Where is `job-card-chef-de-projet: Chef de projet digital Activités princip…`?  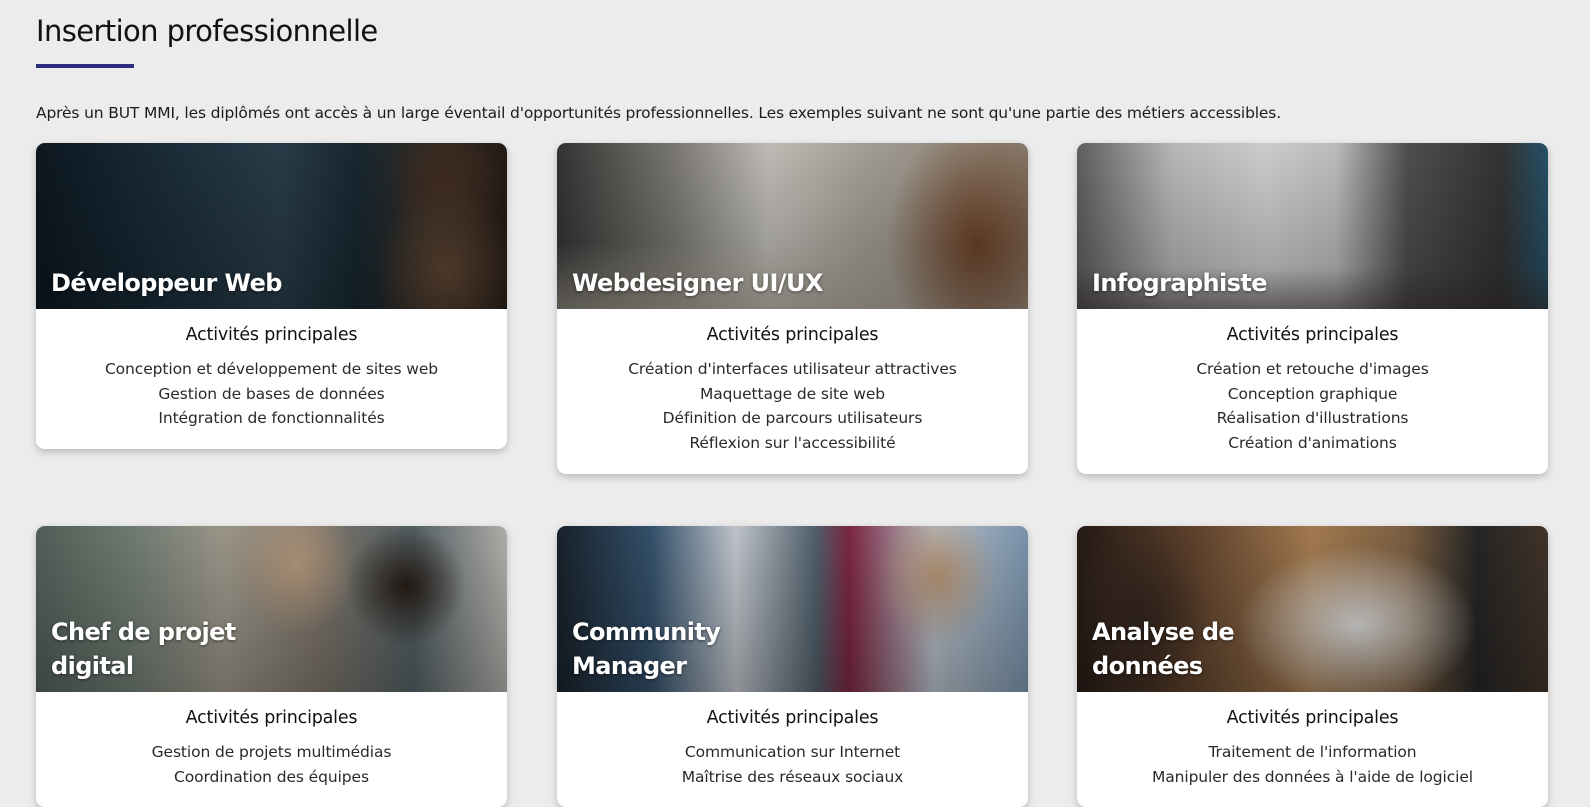 job-card-chef-de-projet: Chef de projet digital Activités princip… is located at coordinates (271, 666).